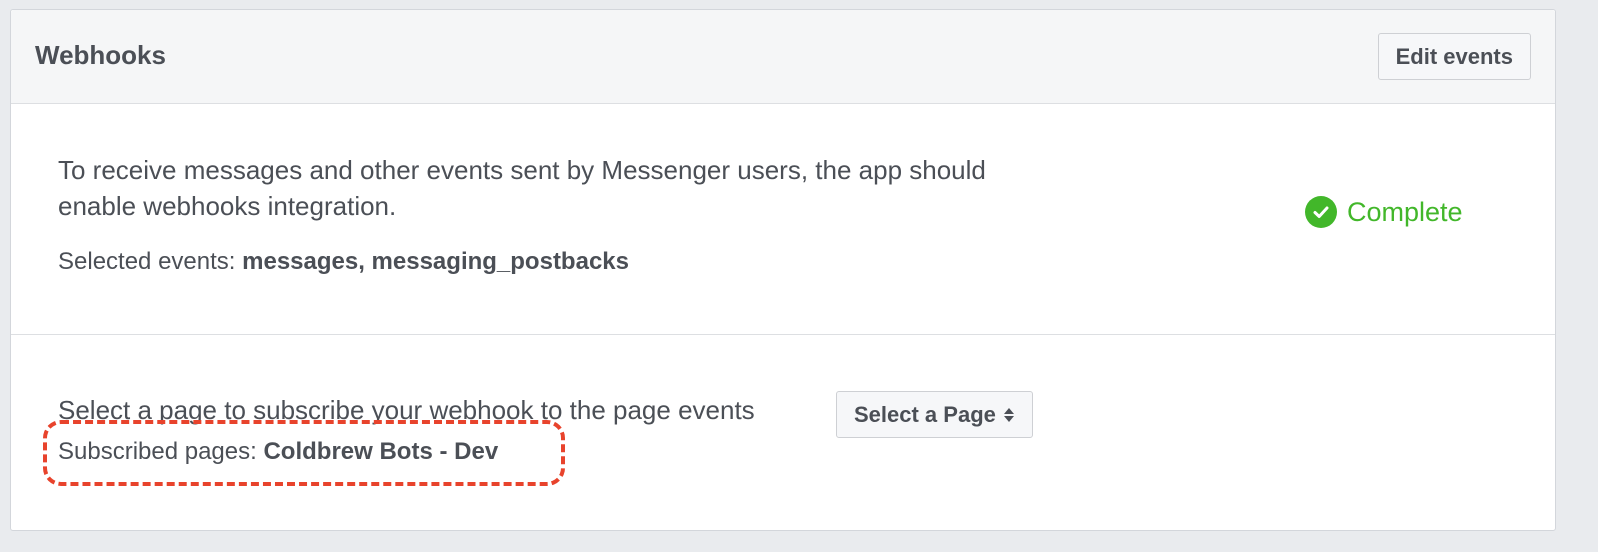 The image size is (1598, 552). I want to click on subscribed-pages: Subscribed pages: Coldbrew Bots - Dev, so click(278, 452).